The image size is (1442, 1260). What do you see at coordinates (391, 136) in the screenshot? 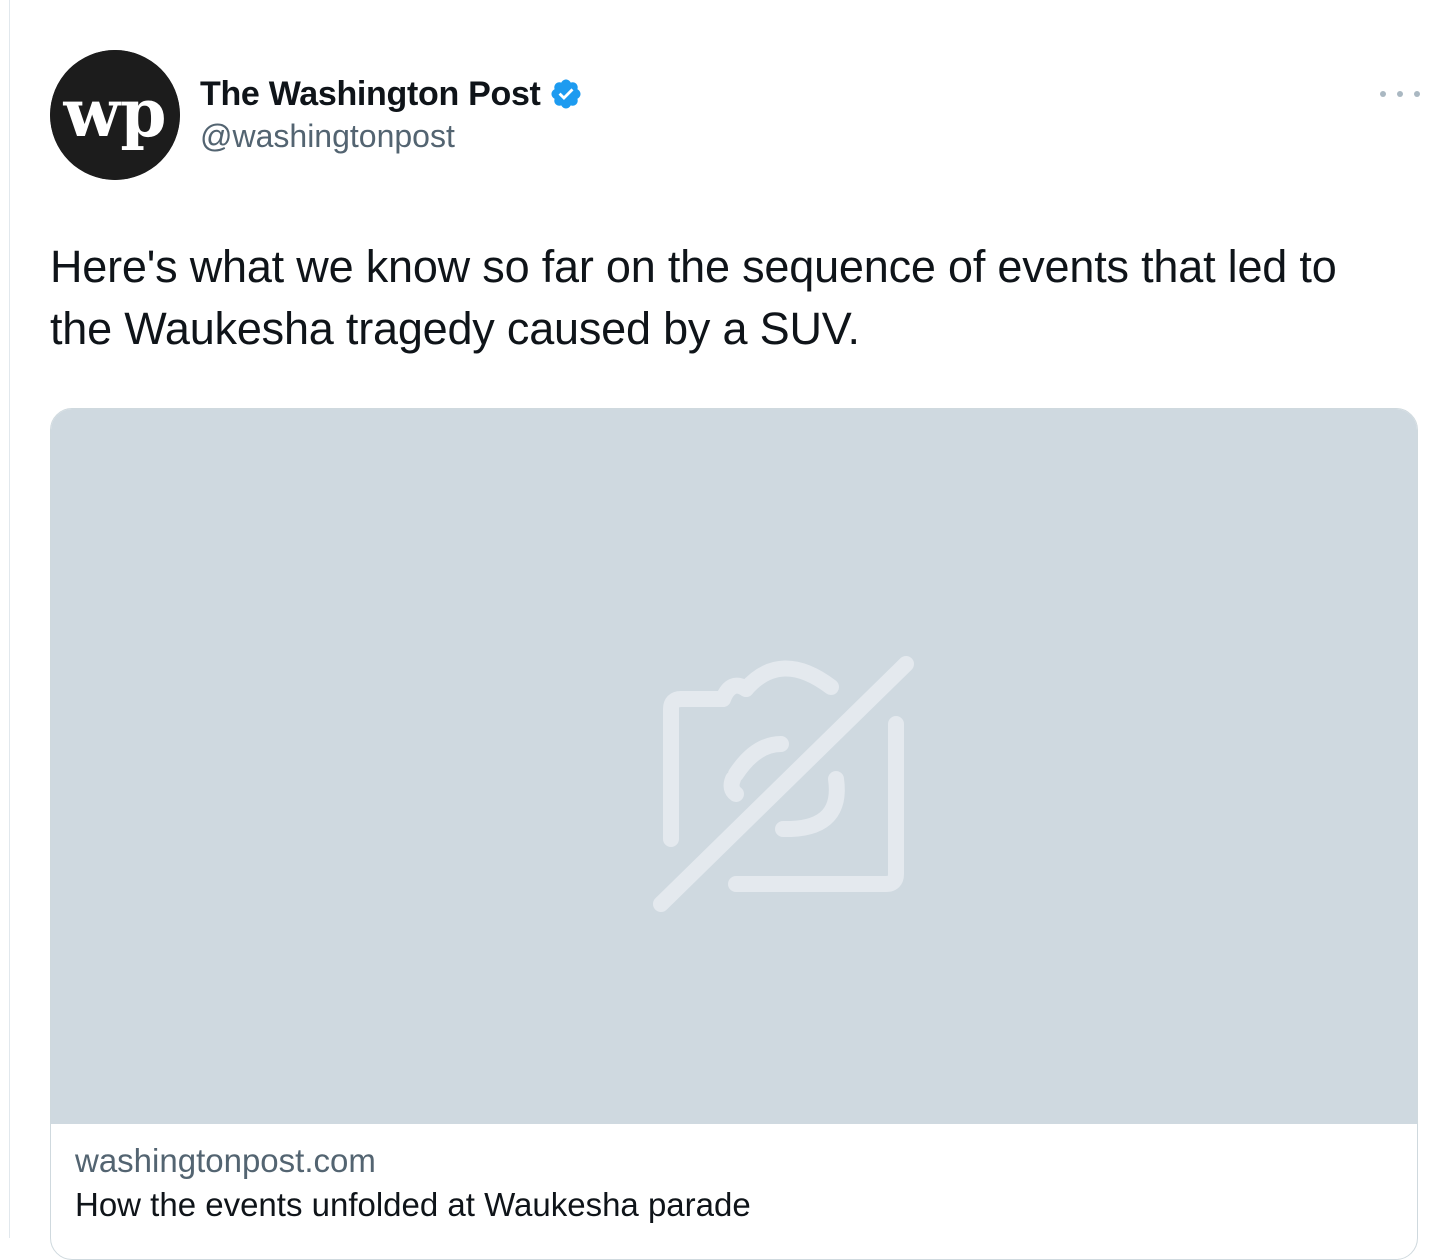
I see `author-handle: @washingtonpost` at bounding box center [391, 136].